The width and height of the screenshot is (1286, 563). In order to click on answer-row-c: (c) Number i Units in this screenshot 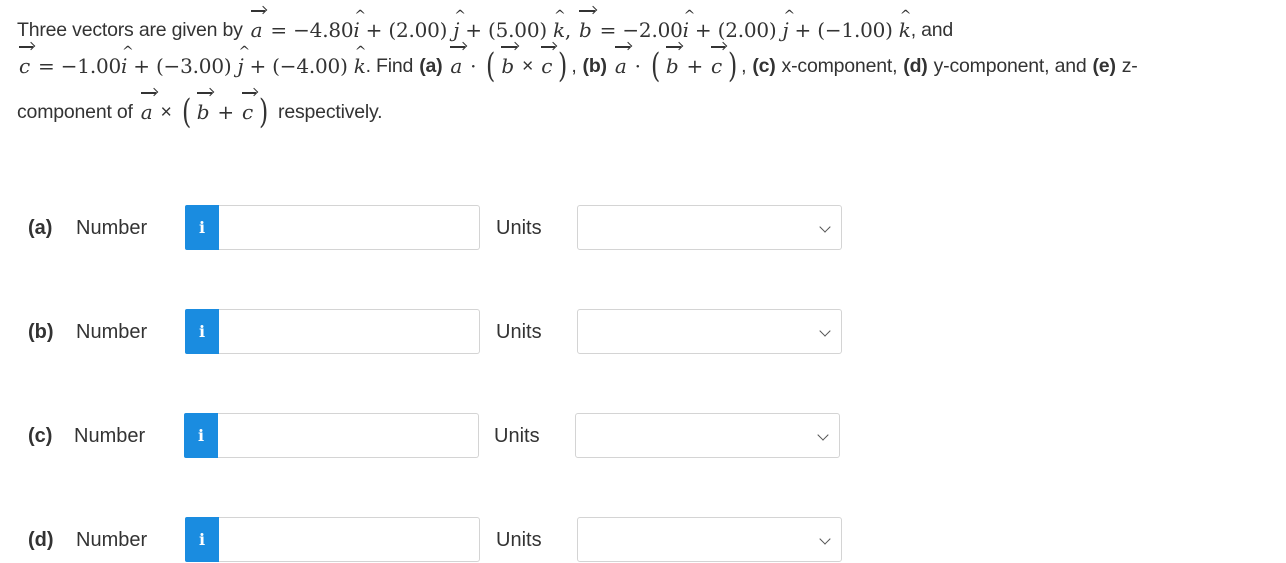, I will do `click(430, 436)`.